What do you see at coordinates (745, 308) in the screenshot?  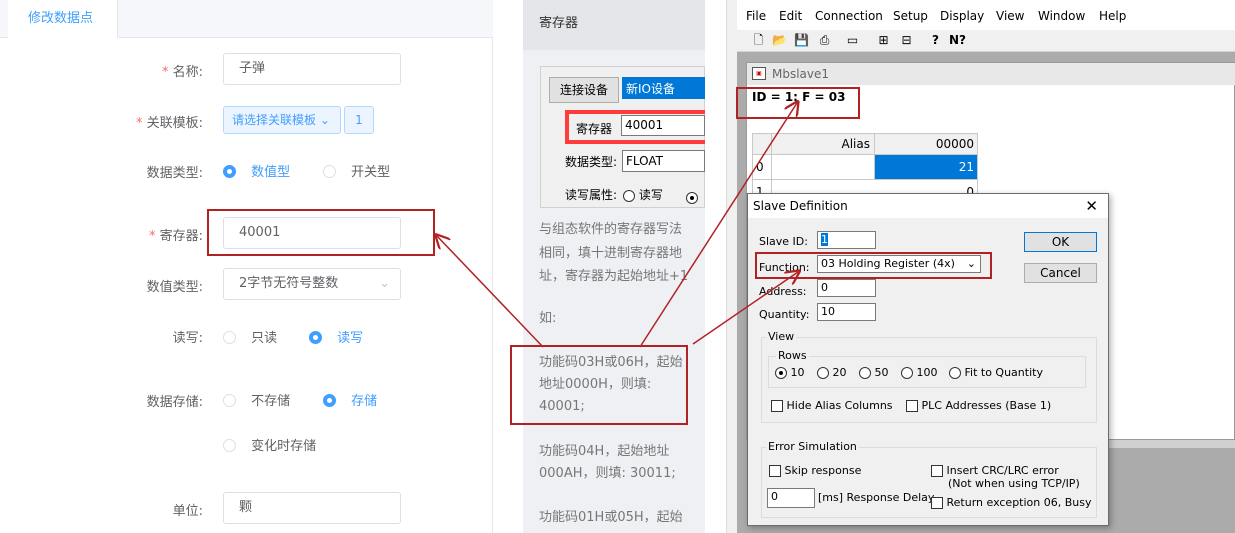 I see `arrow-to-function` at bounding box center [745, 308].